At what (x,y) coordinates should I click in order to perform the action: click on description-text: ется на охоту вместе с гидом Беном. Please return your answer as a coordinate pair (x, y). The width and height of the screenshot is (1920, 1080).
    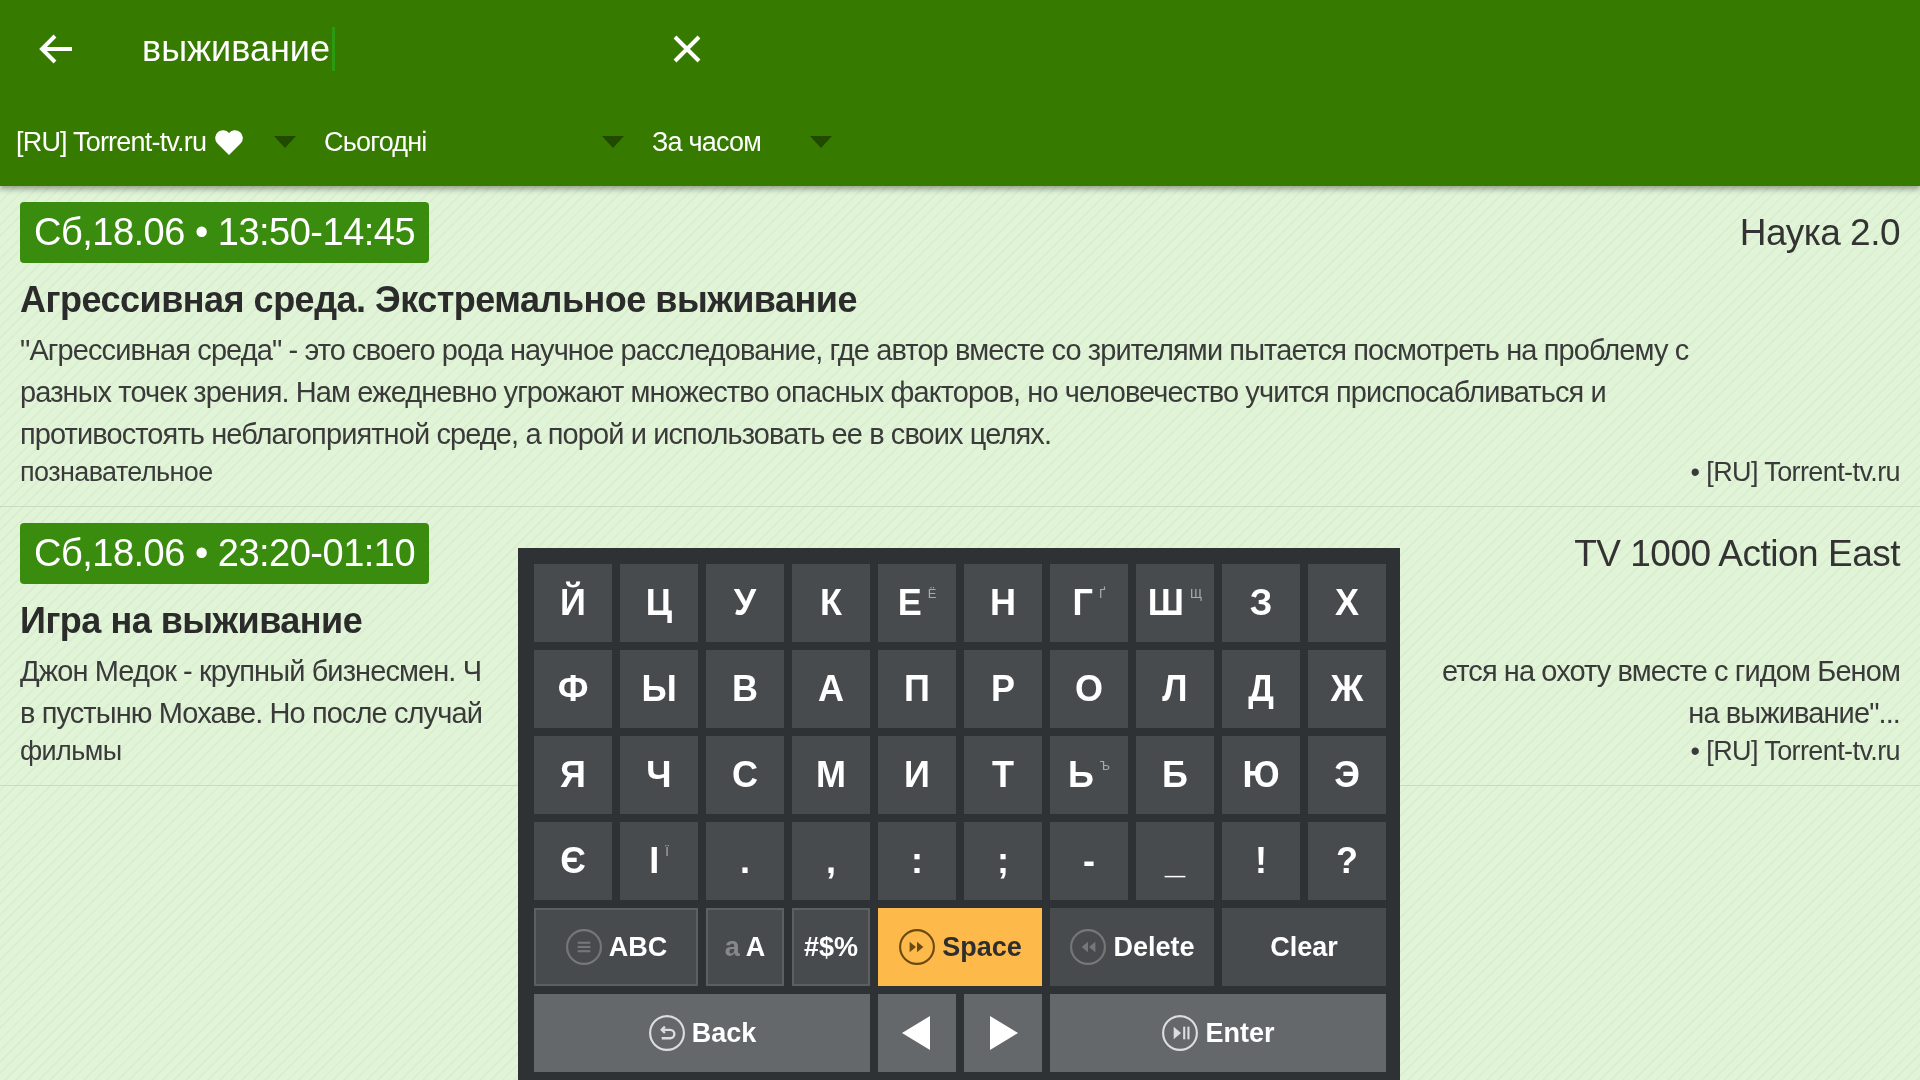
    Looking at the image, I should click on (1670, 671).